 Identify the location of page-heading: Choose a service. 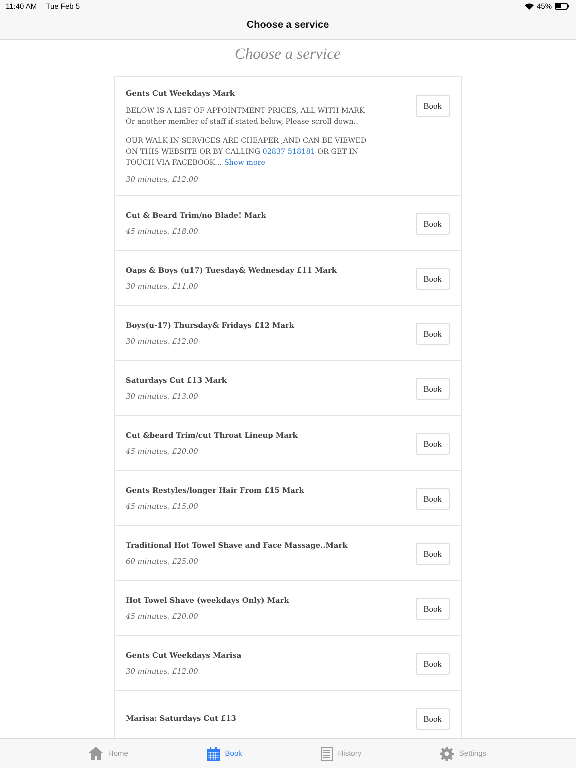
(288, 55).